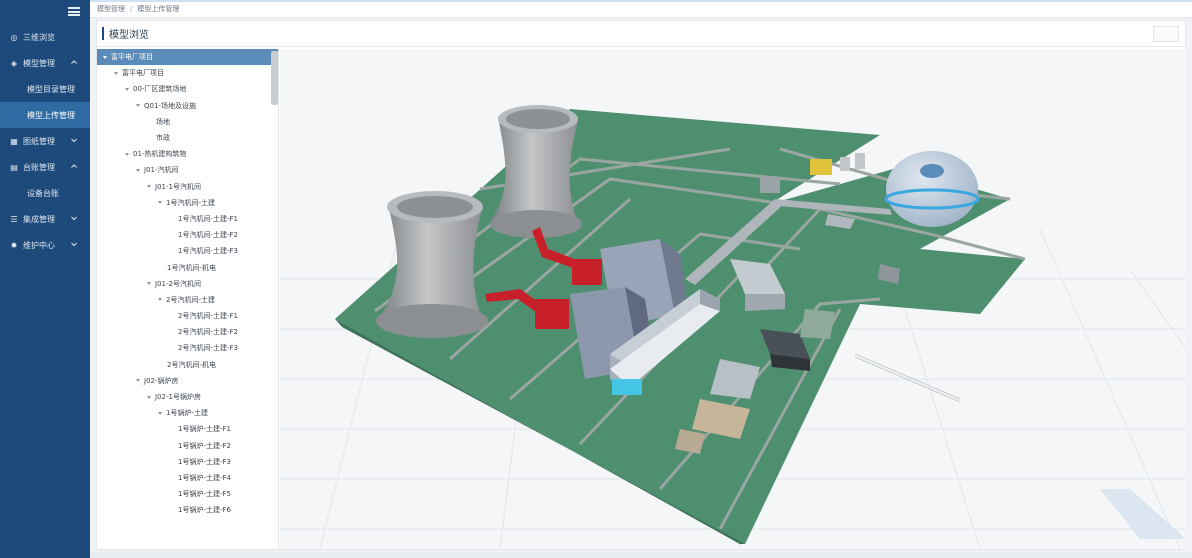 This screenshot has height=558, width=1192. I want to click on sidebar-item-label: 三维浏览, so click(39, 37).